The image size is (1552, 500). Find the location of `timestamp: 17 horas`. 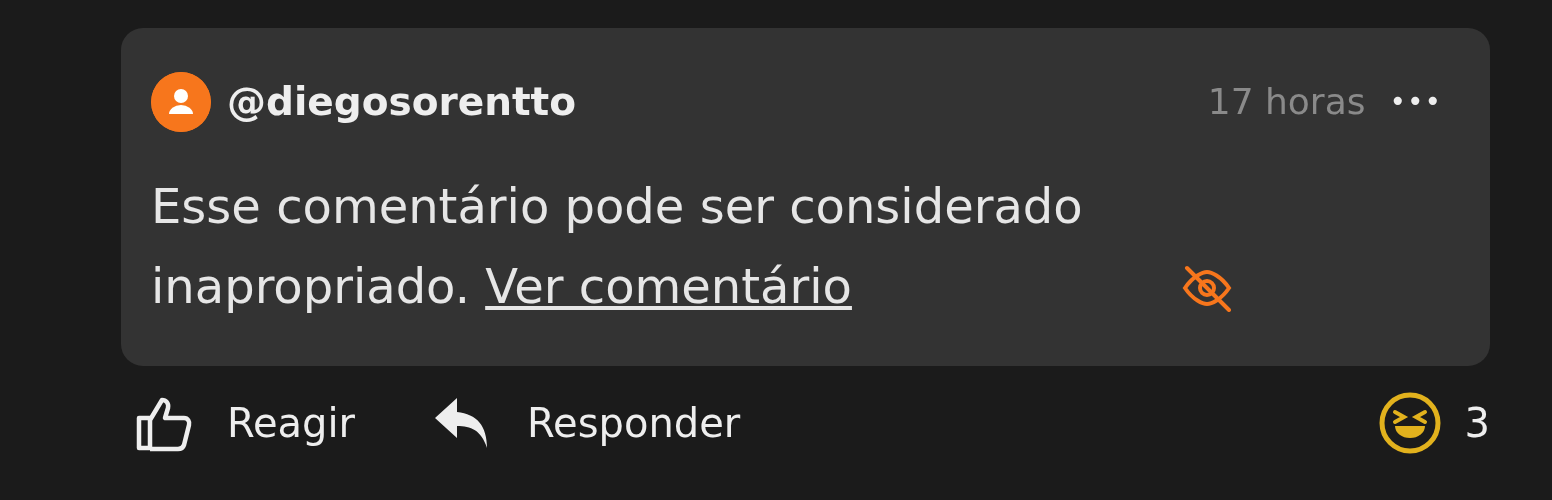

timestamp: 17 horas is located at coordinates (1286, 102).